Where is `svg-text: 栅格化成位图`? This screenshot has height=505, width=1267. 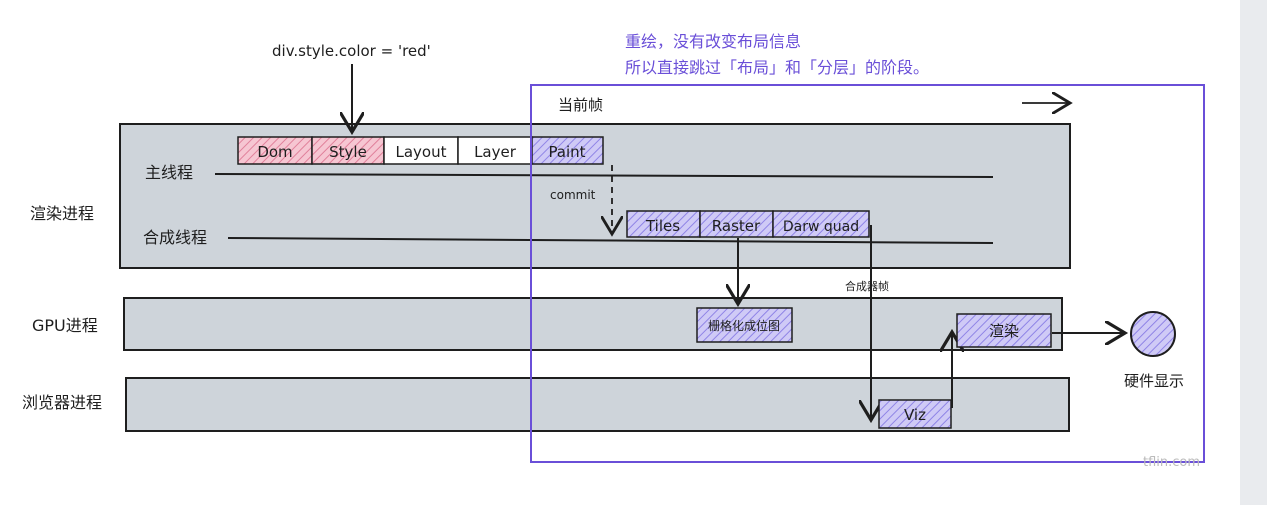 svg-text: 栅格化成位图 is located at coordinates (744, 325).